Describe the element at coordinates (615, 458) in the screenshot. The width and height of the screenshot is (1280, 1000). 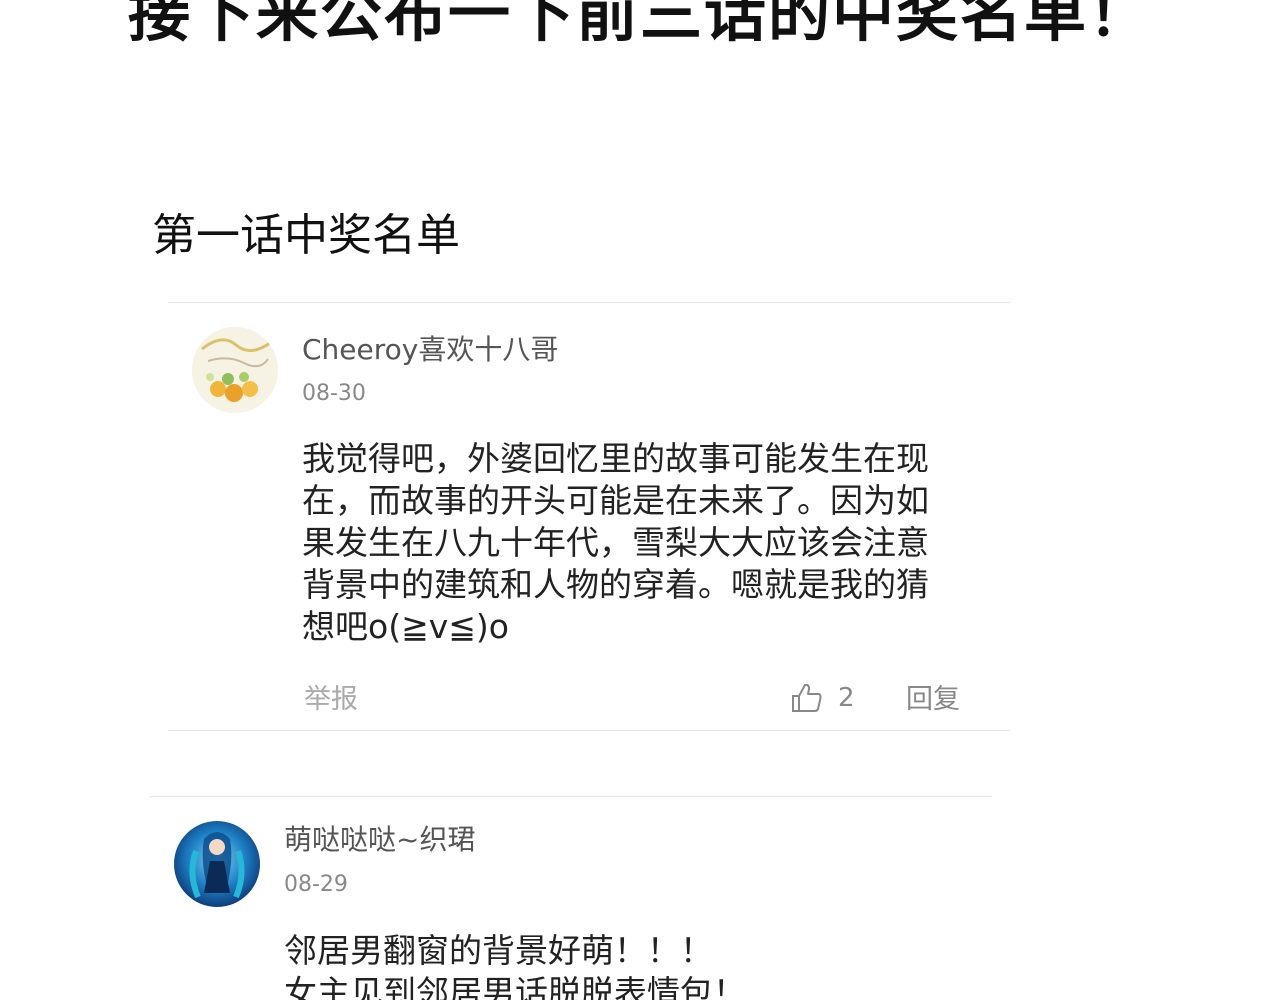
I see `comment-line: 我觉得吧，外婆回忆里的故事可能发生在现` at that location.